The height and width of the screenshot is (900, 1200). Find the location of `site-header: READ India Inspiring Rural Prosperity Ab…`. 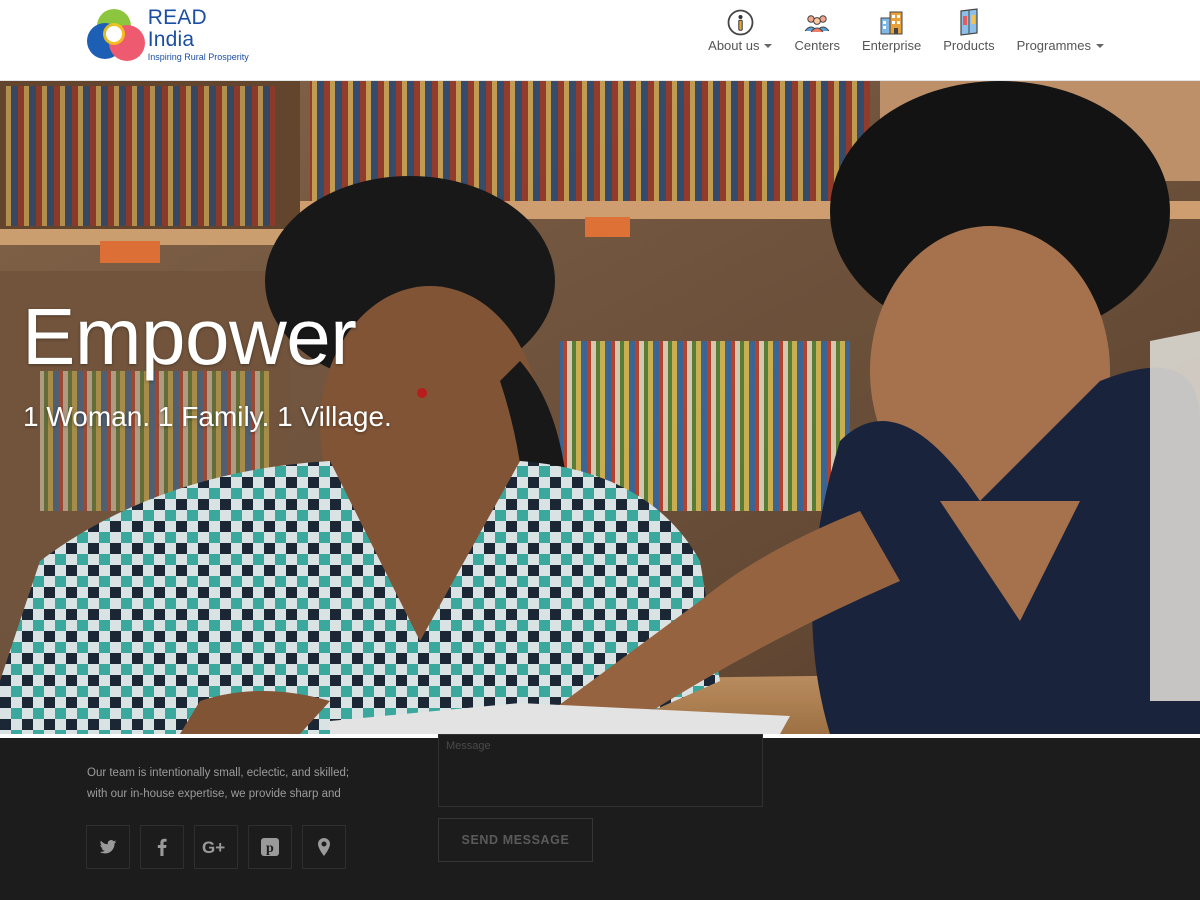

site-header: READ India Inspiring Rural Prosperity Ab… is located at coordinates (600, 40).